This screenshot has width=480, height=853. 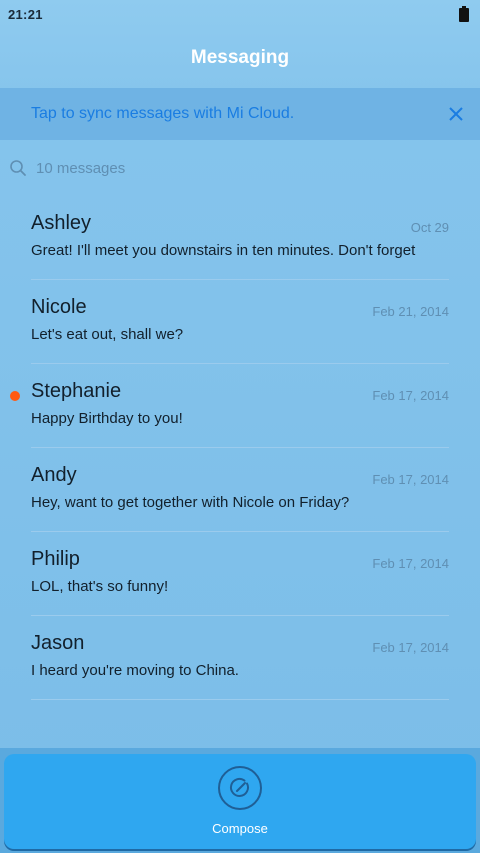 What do you see at coordinates (61, 223) in the screenshot?
I see `contact-name: Ashley` at bounding box center [61, 223].